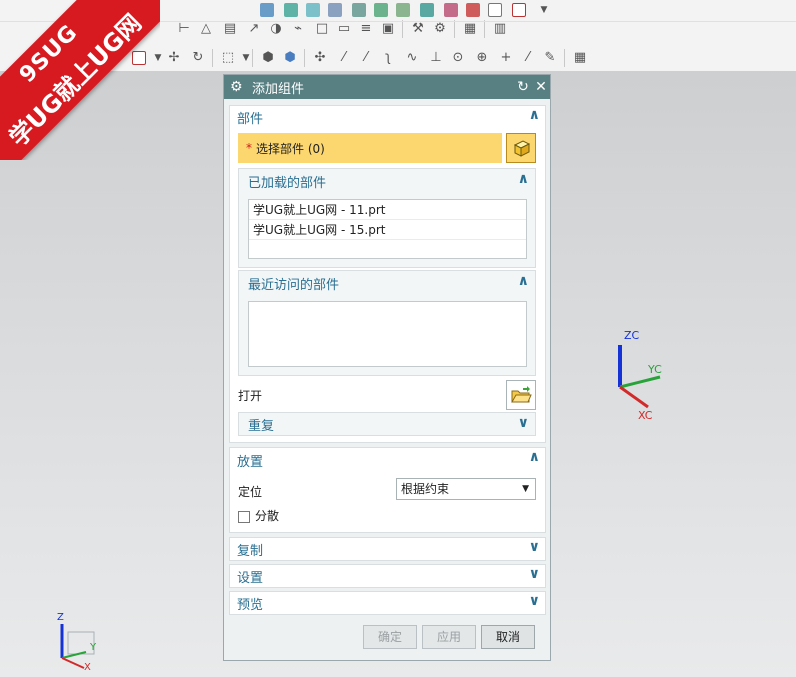 The height and width of the screenshot is (677, 796). Describe the element at coordinates (370, 148) in the screenshot. I see `select-part-row: * 选择部件 (0)` at that location.